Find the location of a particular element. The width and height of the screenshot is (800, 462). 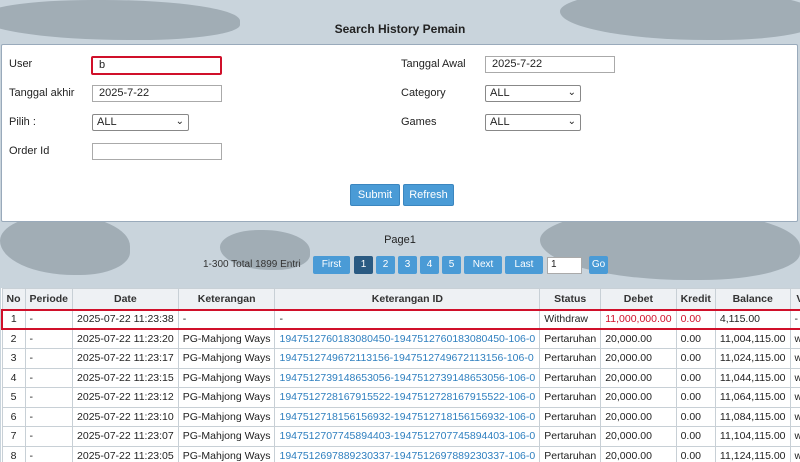

cell-no: 5 is located at coordinates (13, 397).